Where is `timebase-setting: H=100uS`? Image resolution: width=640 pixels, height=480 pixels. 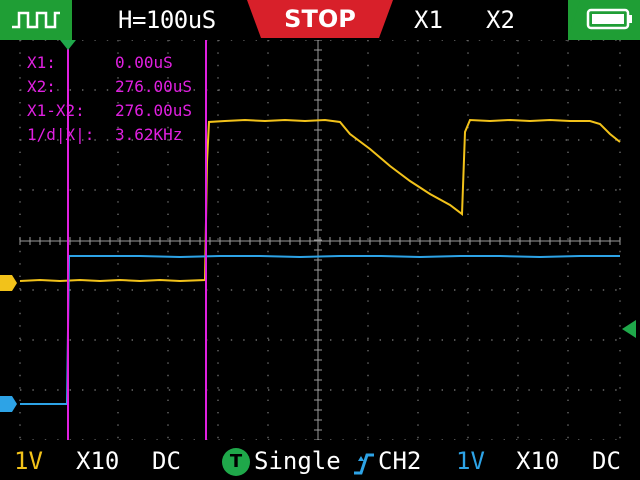
timebase-setting: H=100uS is located at coordinates (167, 20).